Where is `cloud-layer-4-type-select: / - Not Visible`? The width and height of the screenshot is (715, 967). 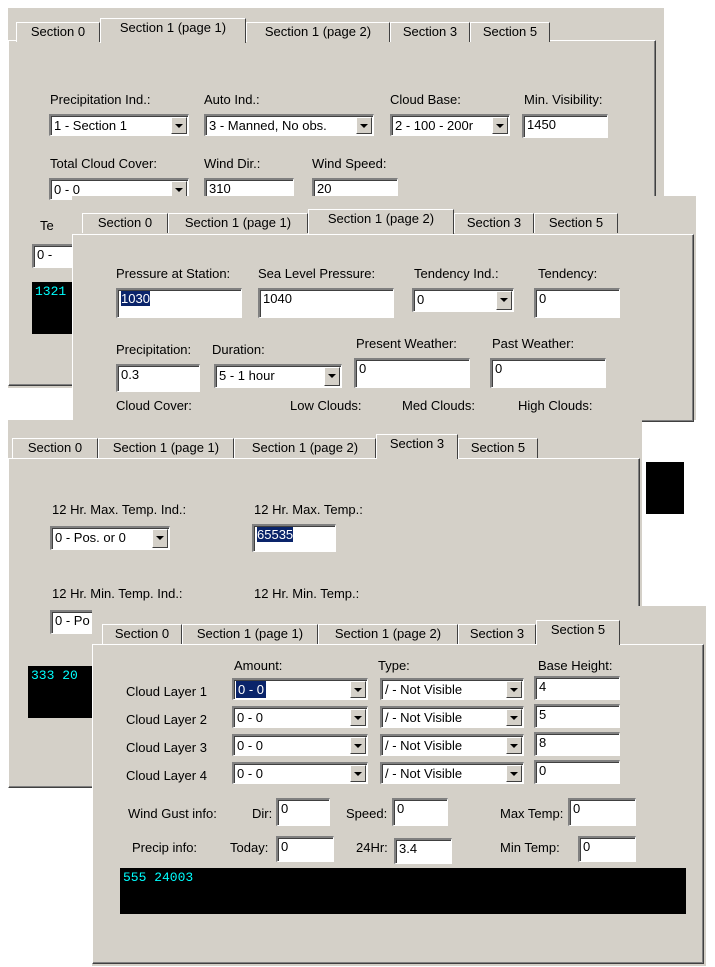
cloud-layer-4-type-select: / - Not Visible is located at coordinates (452, 773).